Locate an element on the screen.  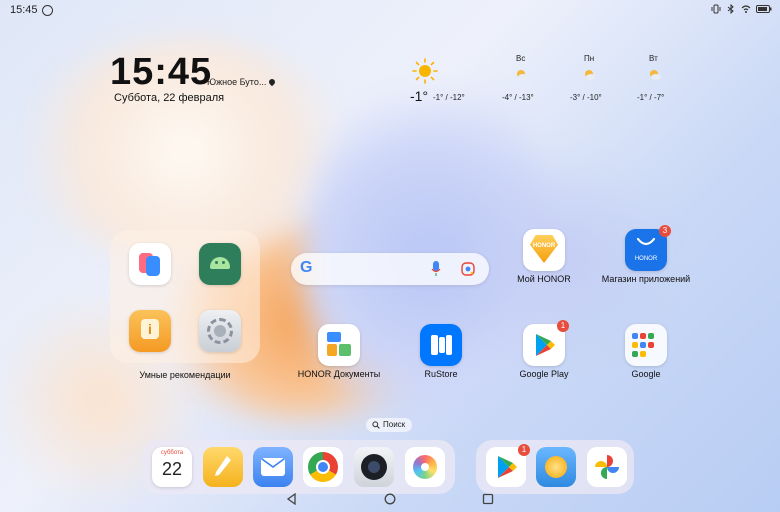
rustore-icon is located at coordinates (441, 345).